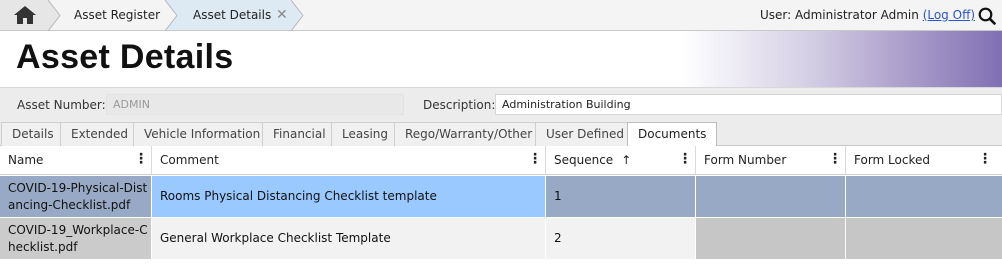 The width and height of the screenshot is (1002, 268). Describe the element at coordinates (469, 134) in the screenshot. I see `tab-rego-warranty-other: Rego/Warranty/Other` at that location.